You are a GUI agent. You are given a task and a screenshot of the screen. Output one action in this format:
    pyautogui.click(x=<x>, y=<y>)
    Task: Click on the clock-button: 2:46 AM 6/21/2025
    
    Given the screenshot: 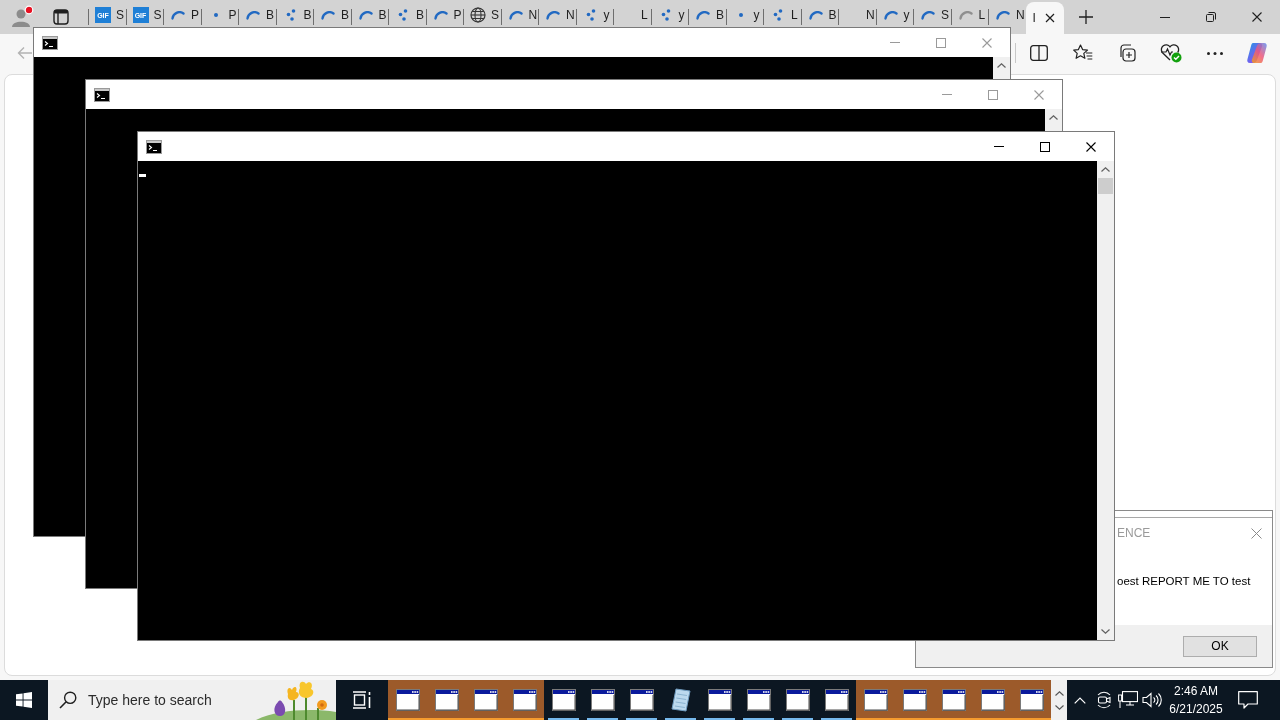 What is the action you would take?
    pyautogui.click(x=1196, y=700)
    